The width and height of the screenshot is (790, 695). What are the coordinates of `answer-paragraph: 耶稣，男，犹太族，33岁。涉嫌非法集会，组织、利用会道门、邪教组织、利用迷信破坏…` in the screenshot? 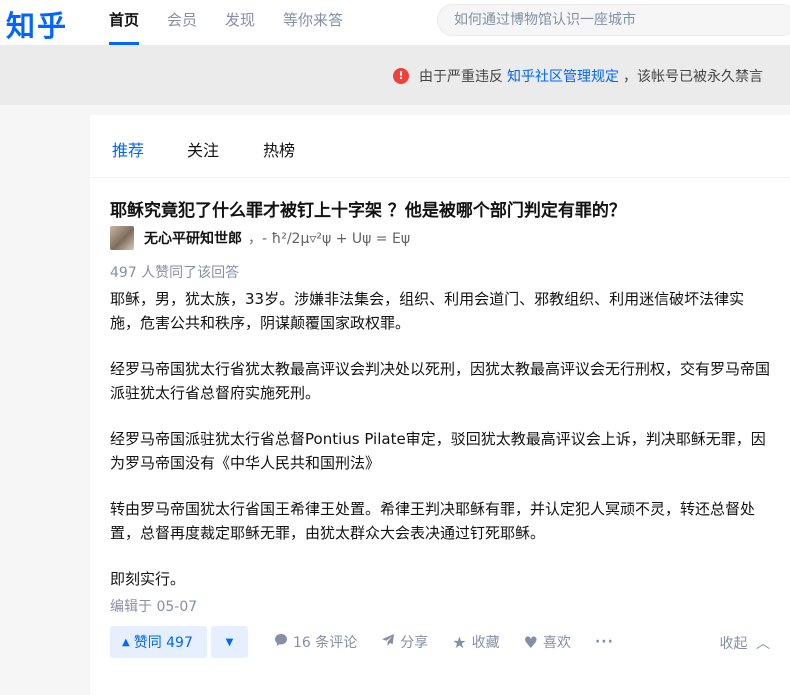 It's located at (427, 311).